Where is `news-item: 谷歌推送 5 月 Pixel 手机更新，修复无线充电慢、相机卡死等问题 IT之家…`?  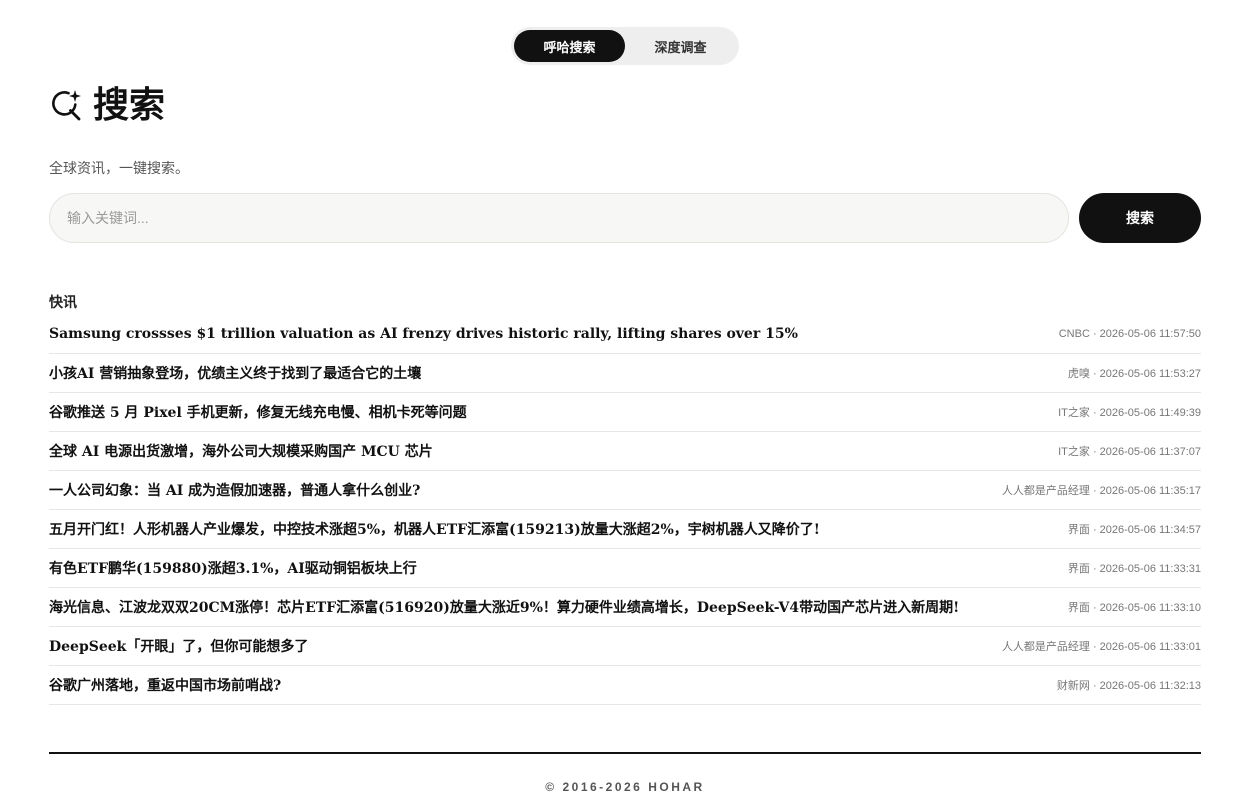
news-item: 谷歌推送 5 月 Pixel 手机更新，修复无线充电慢、相机卡死等问题 IT之家… is located at coordinates (625, 412).